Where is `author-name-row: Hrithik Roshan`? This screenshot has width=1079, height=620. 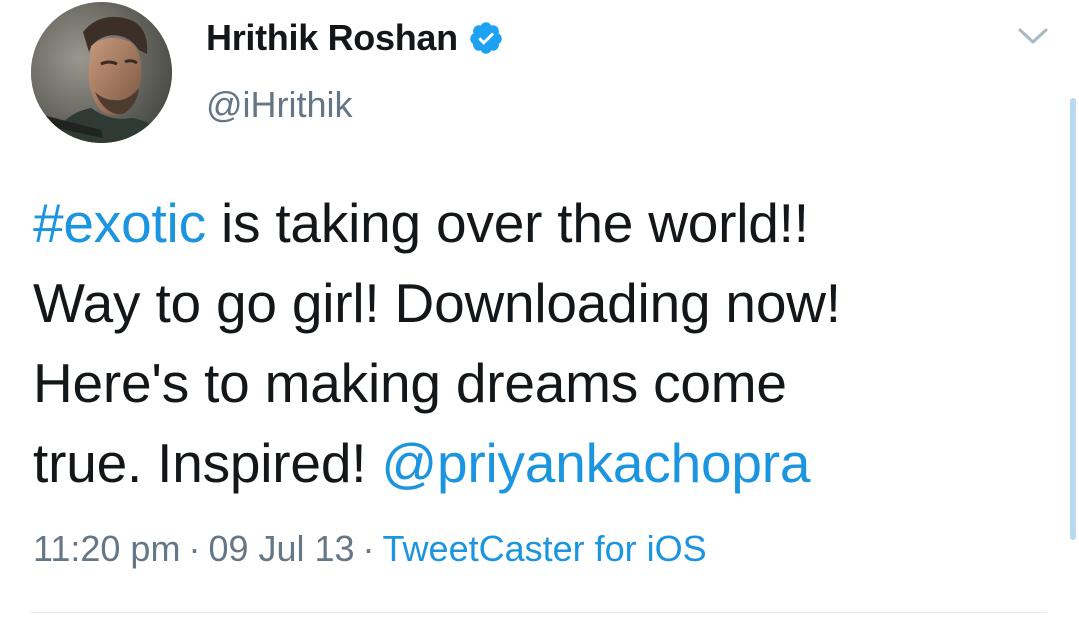
author-name-row: Hrithik Roshan is located at coordinates (355, 38).